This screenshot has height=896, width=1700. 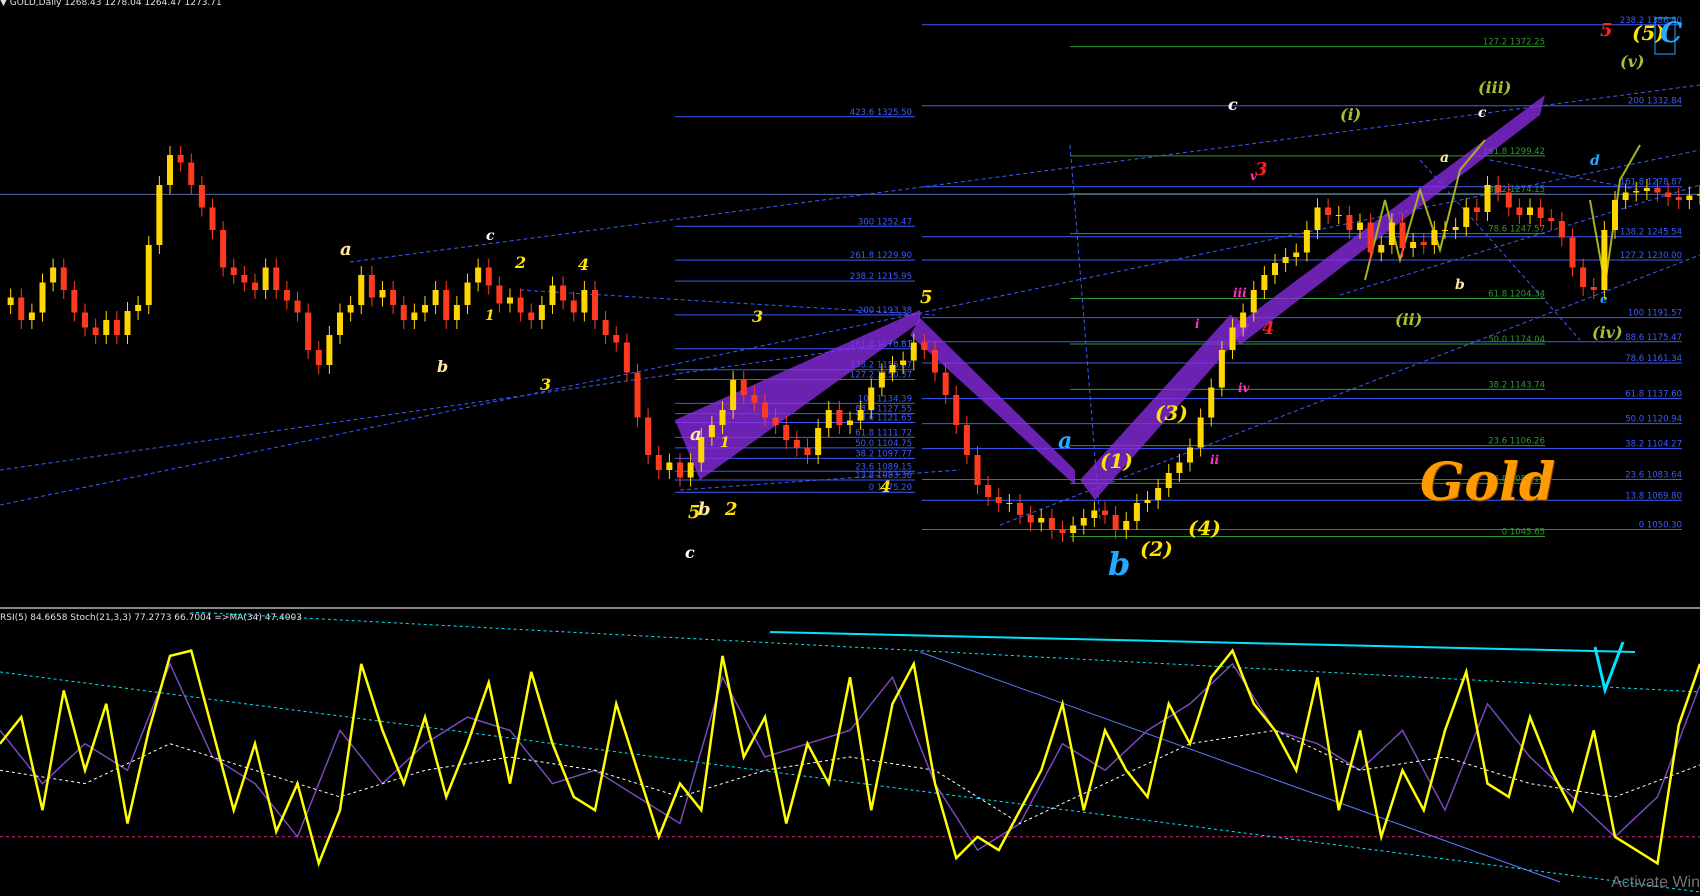 What do you see at coordinates (1516, 230) in the screenshot?
I see `fib-mid-label: 78.6 1247.57` at bounding box center [1516, 230].